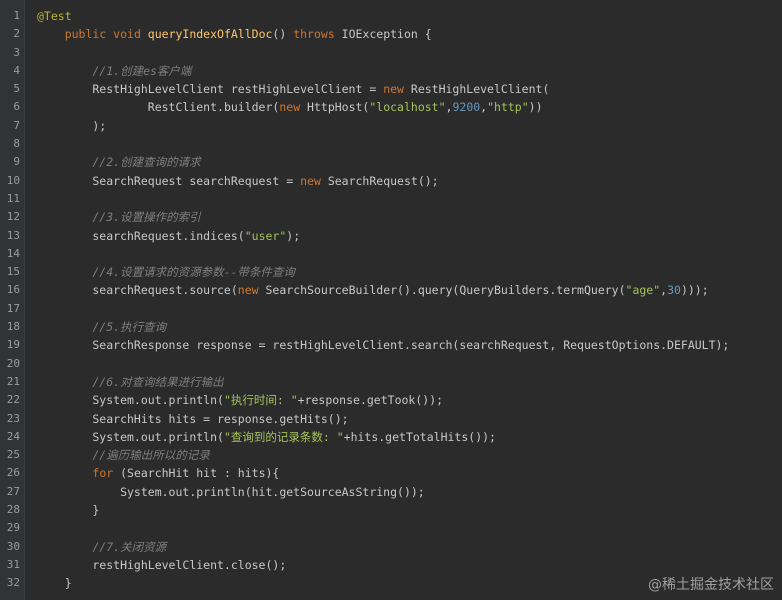 The image size is (782, 600). What do you see at coordinates (141, 235) in the screenshot?
I see `code-token: searchRequest.indices(` at bounding box center [141, 235].